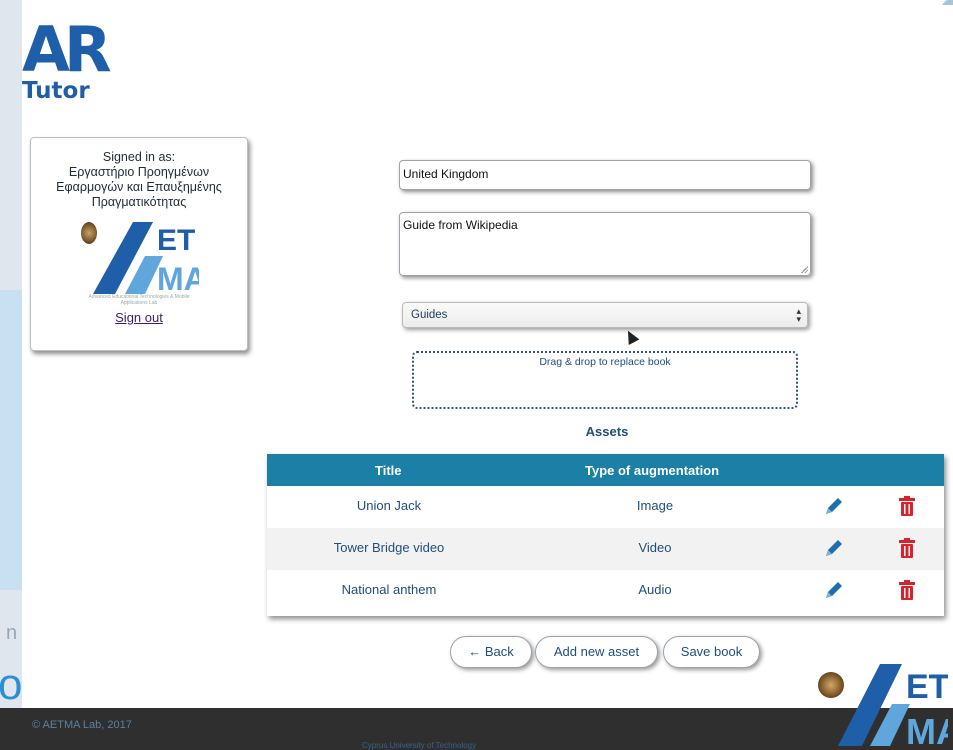  I want to click on logo-main-text: AR, so click(67, 49).